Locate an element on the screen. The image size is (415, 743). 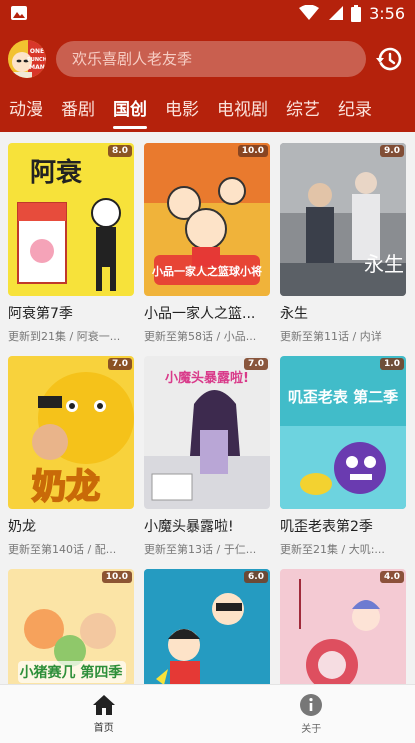
cover-title-text: 叽歪老表 第二季 is located at coordinates (343, 397).